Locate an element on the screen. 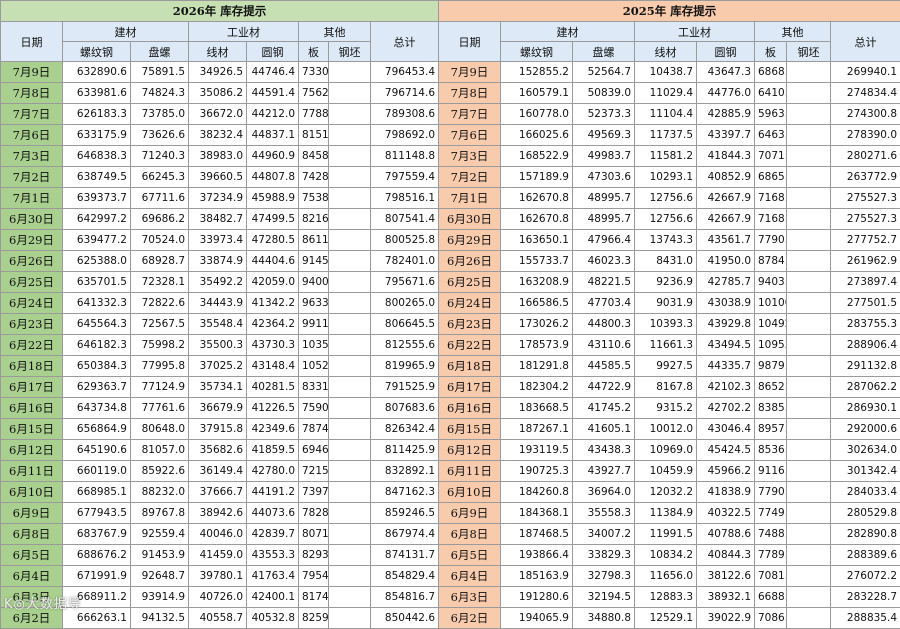  date-cell: 7月9日 is located at coordinates (32, 72).